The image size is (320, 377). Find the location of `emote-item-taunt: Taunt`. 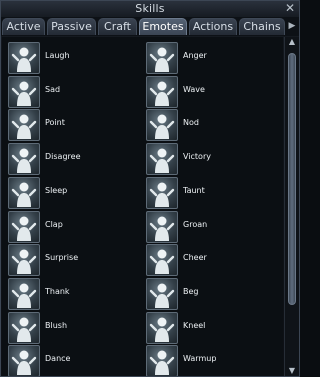

emote-item-taunt: Taunt is located at coordinates (212, 193).